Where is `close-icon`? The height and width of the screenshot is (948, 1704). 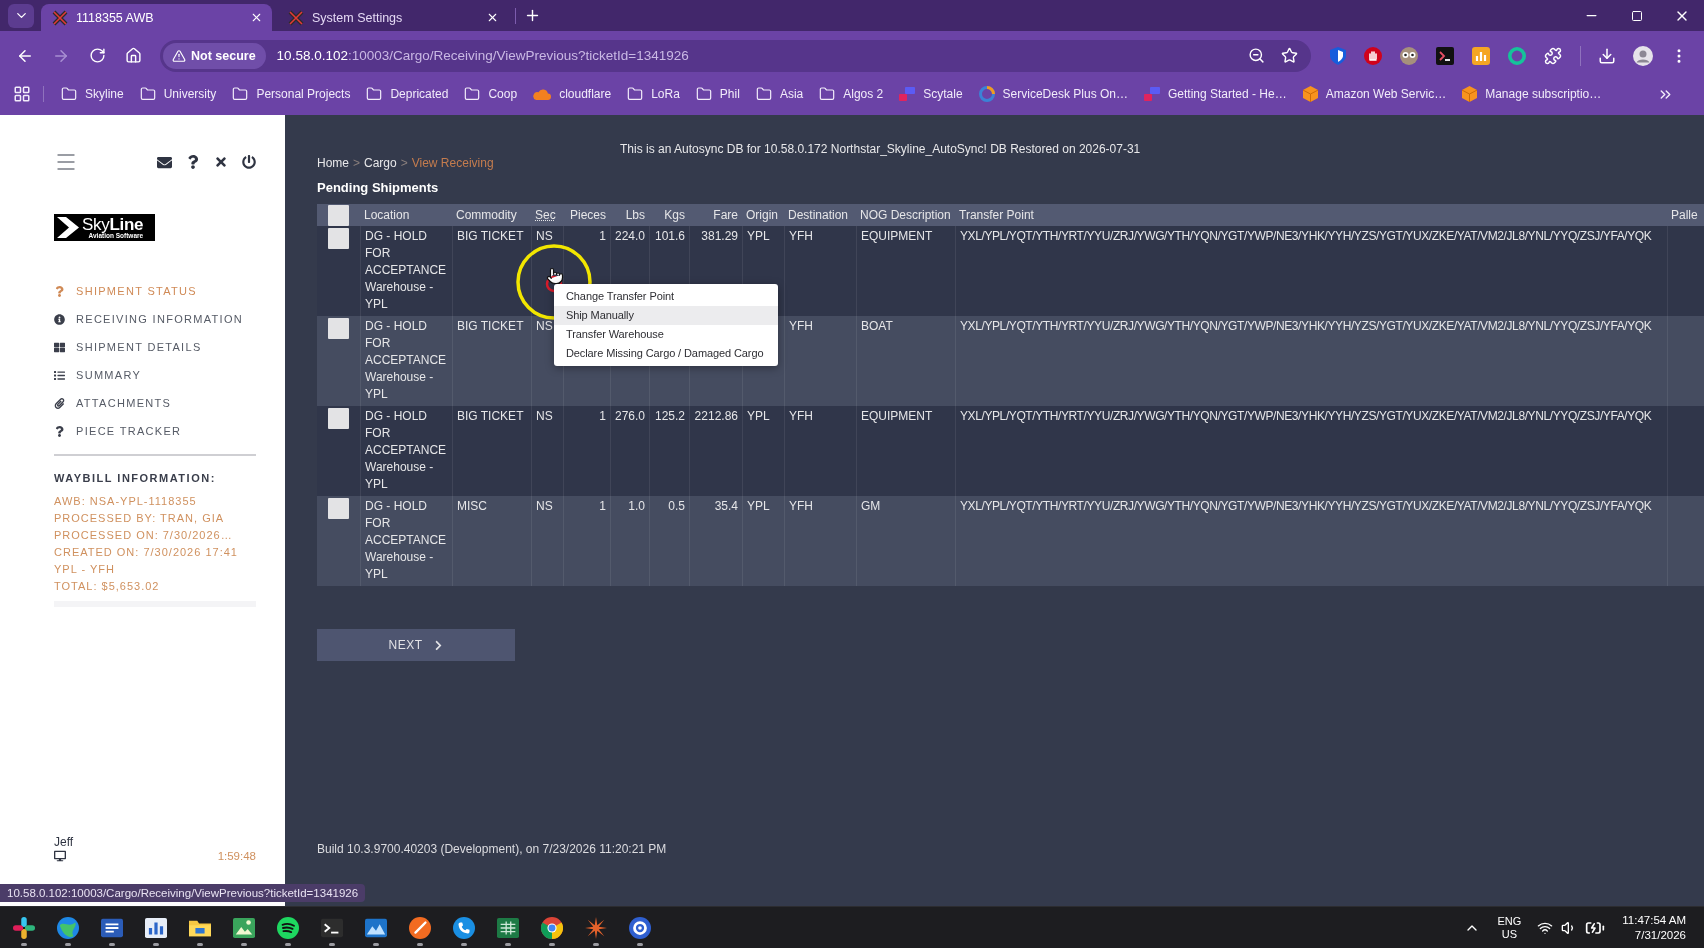
close-icon is located at coordinates (221, 162).